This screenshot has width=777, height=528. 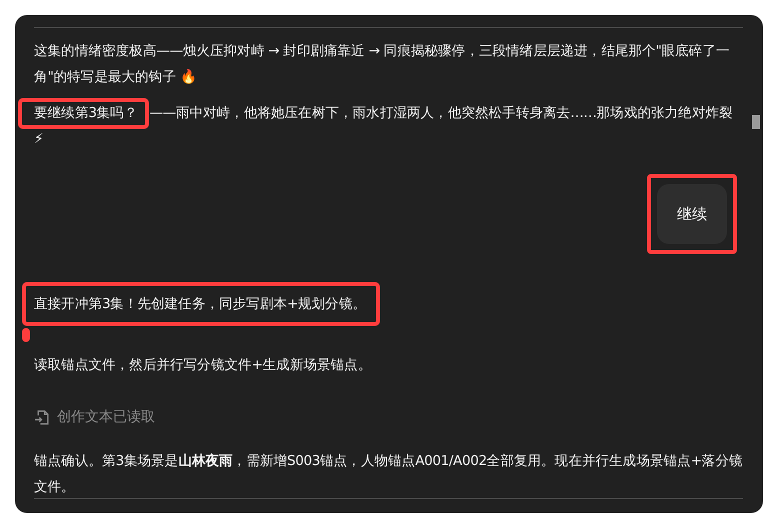 I want to click on message-text: 读取锚点文件，然后并行写分镜文件+生成新场景锚点。, so click(x=203, y=365).